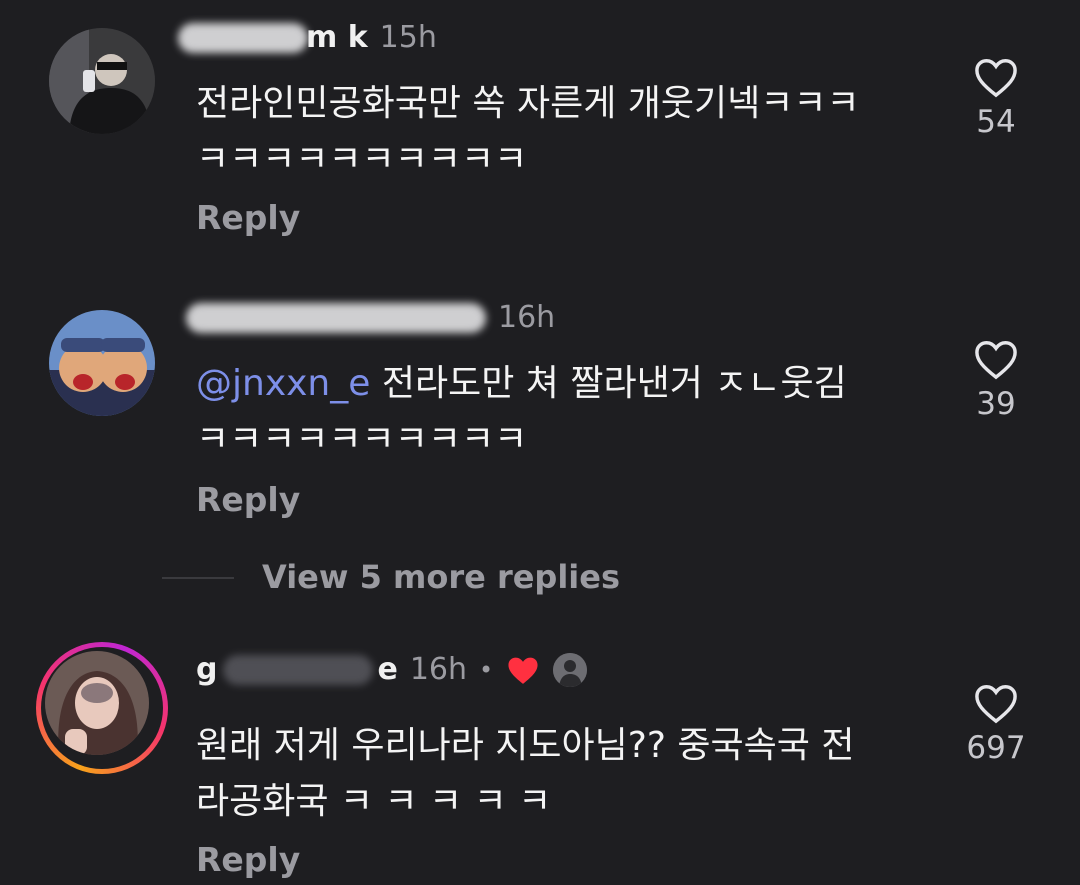 This screenshot has height=885, width=1080. I want to click on view-more-replies-button: View 5 more replies, so click(441, 577).